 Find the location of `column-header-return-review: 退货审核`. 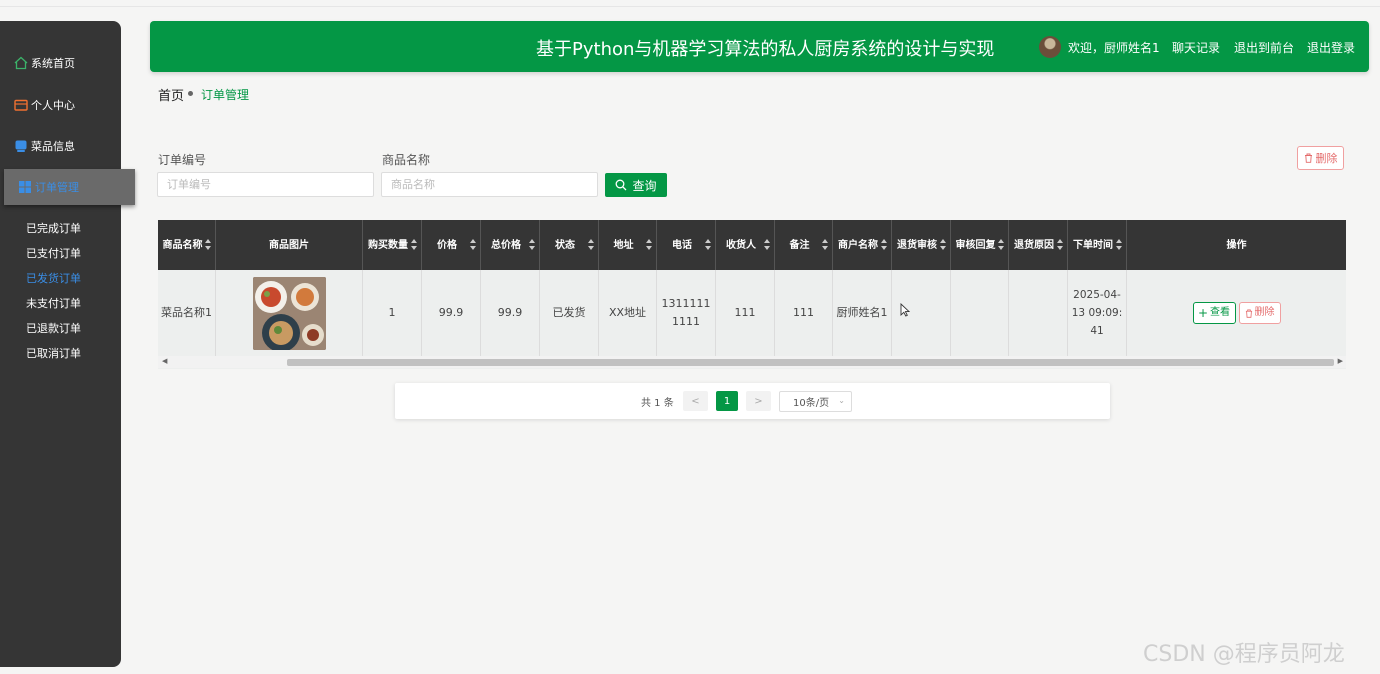

column-header-return-review: 退货审核 is located at coordinates (921, 245).